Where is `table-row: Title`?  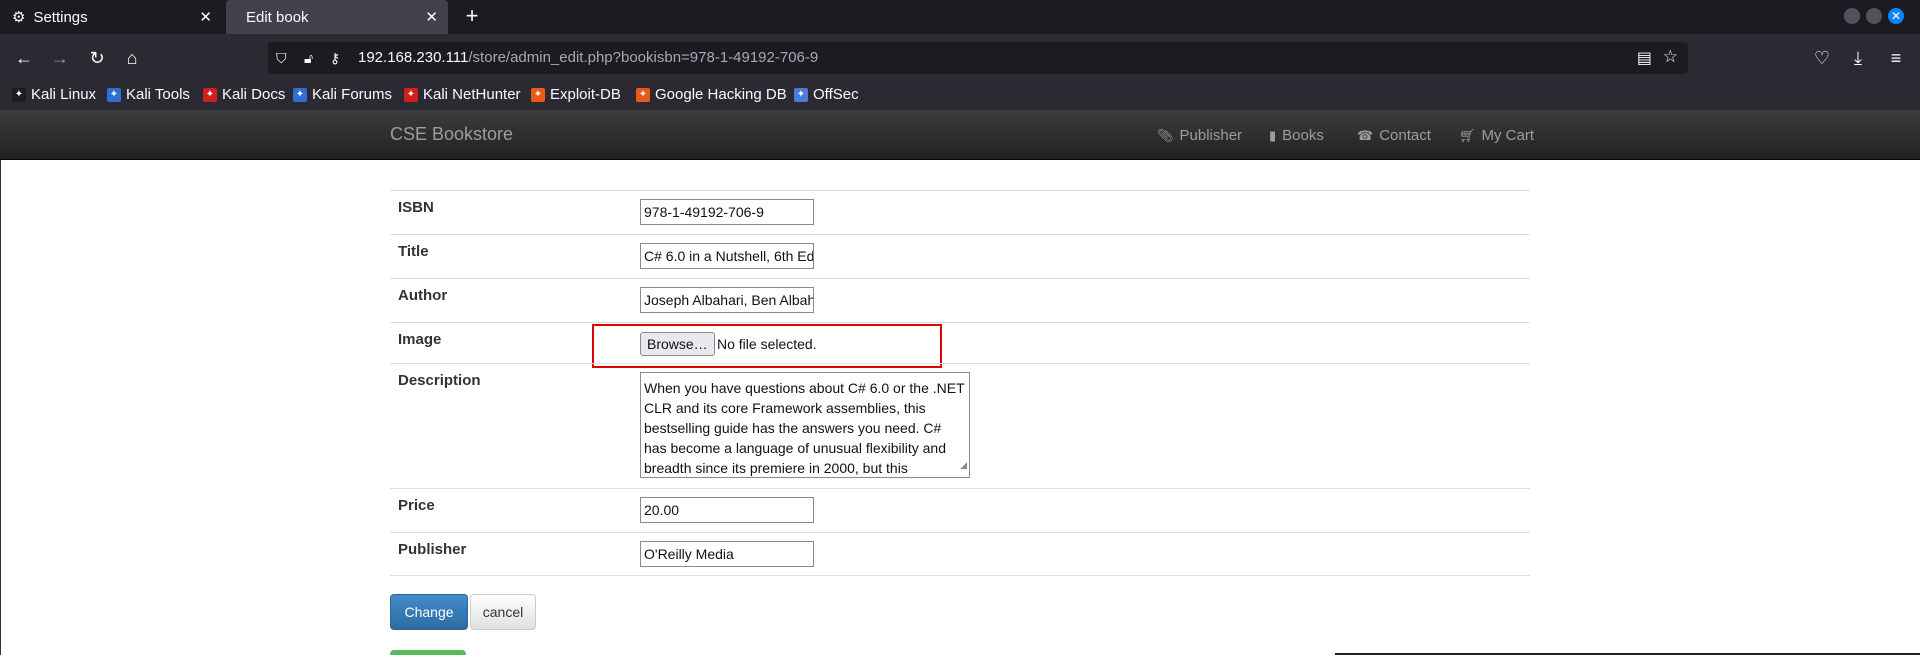
table-row: Title is located at coordinates (960, 256).